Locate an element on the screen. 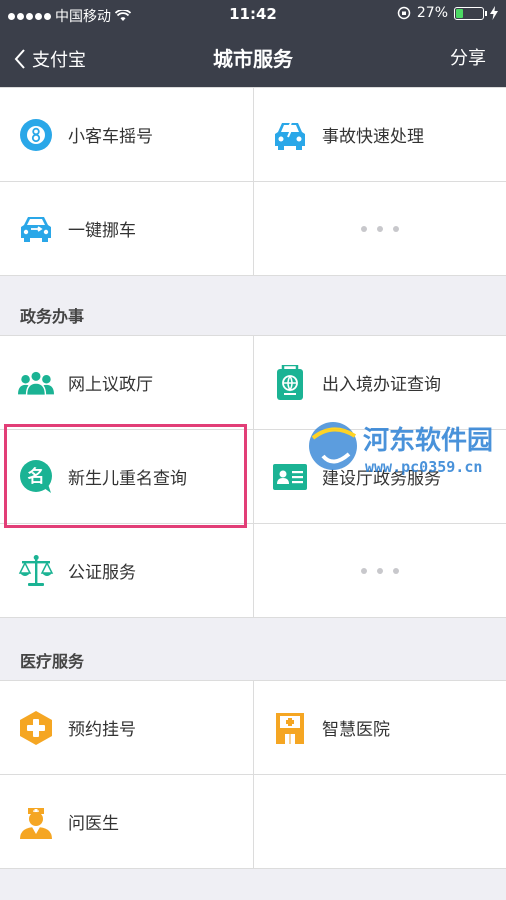  watermark-url: www.pc0359.cn is located at coordinates (424, 467).